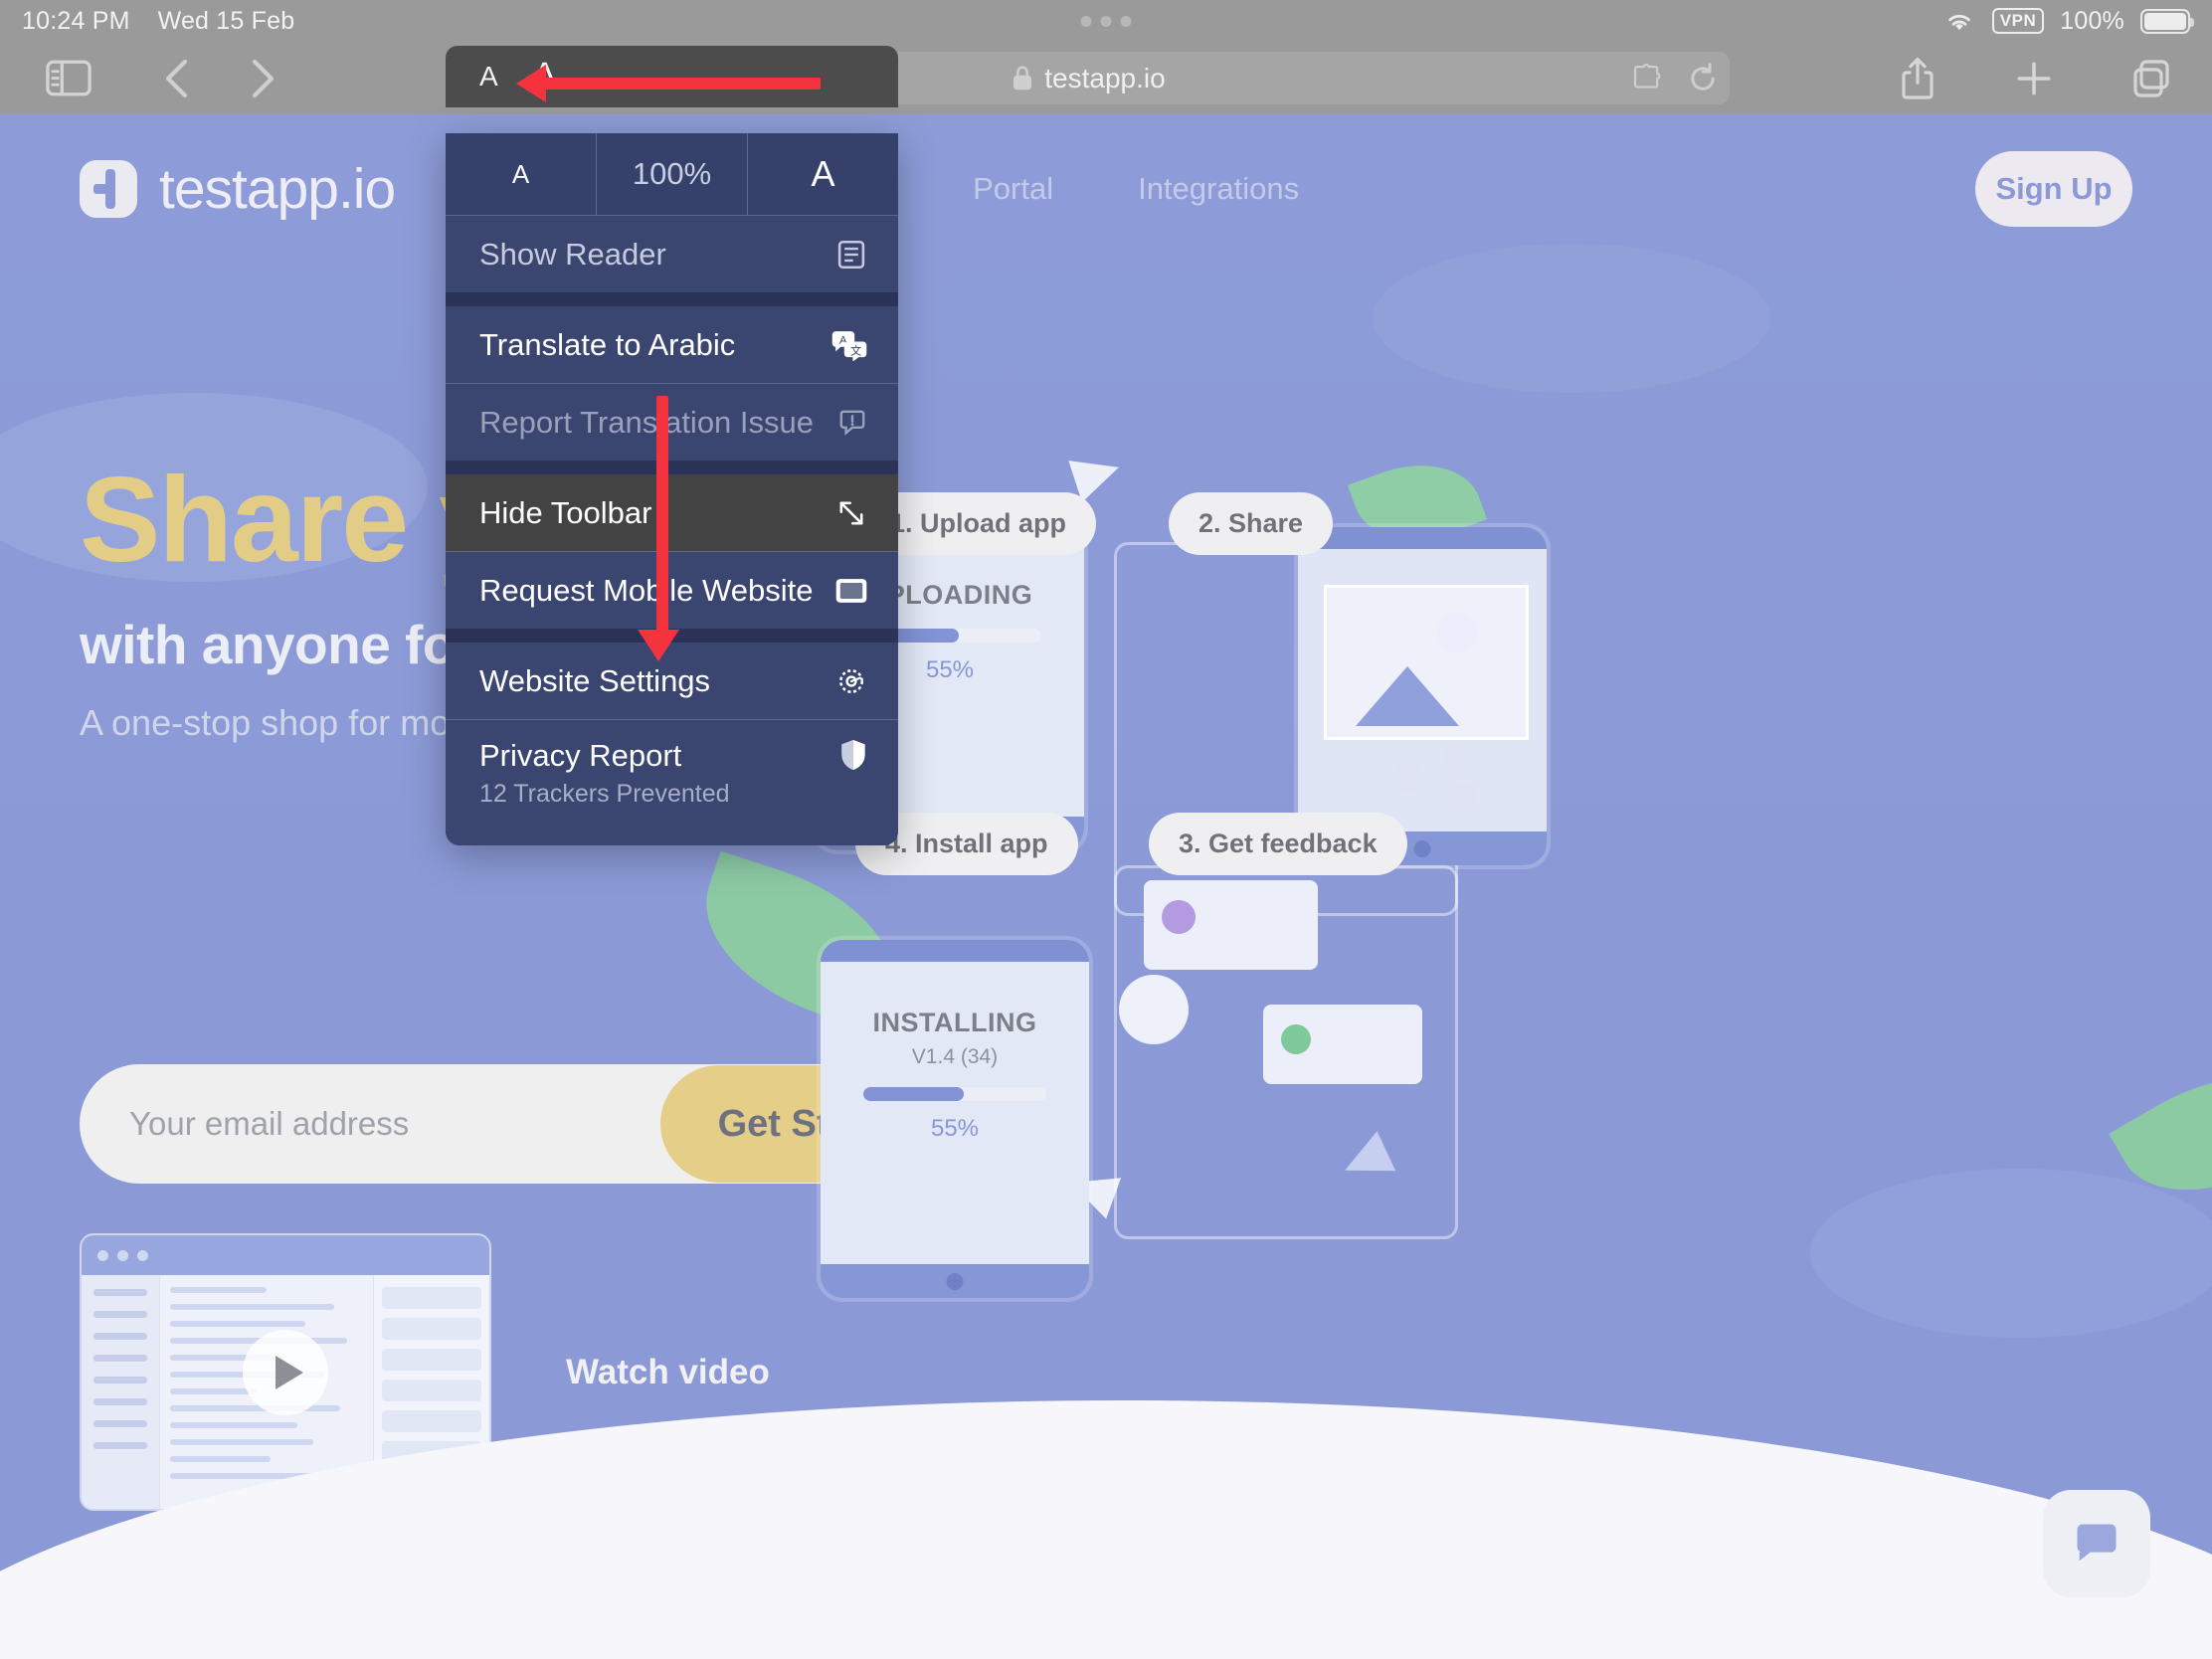 Image resolution: width=2212 pixels, height=1659 pixels. I want to click on new-tab-icon, so click(2034, 78).